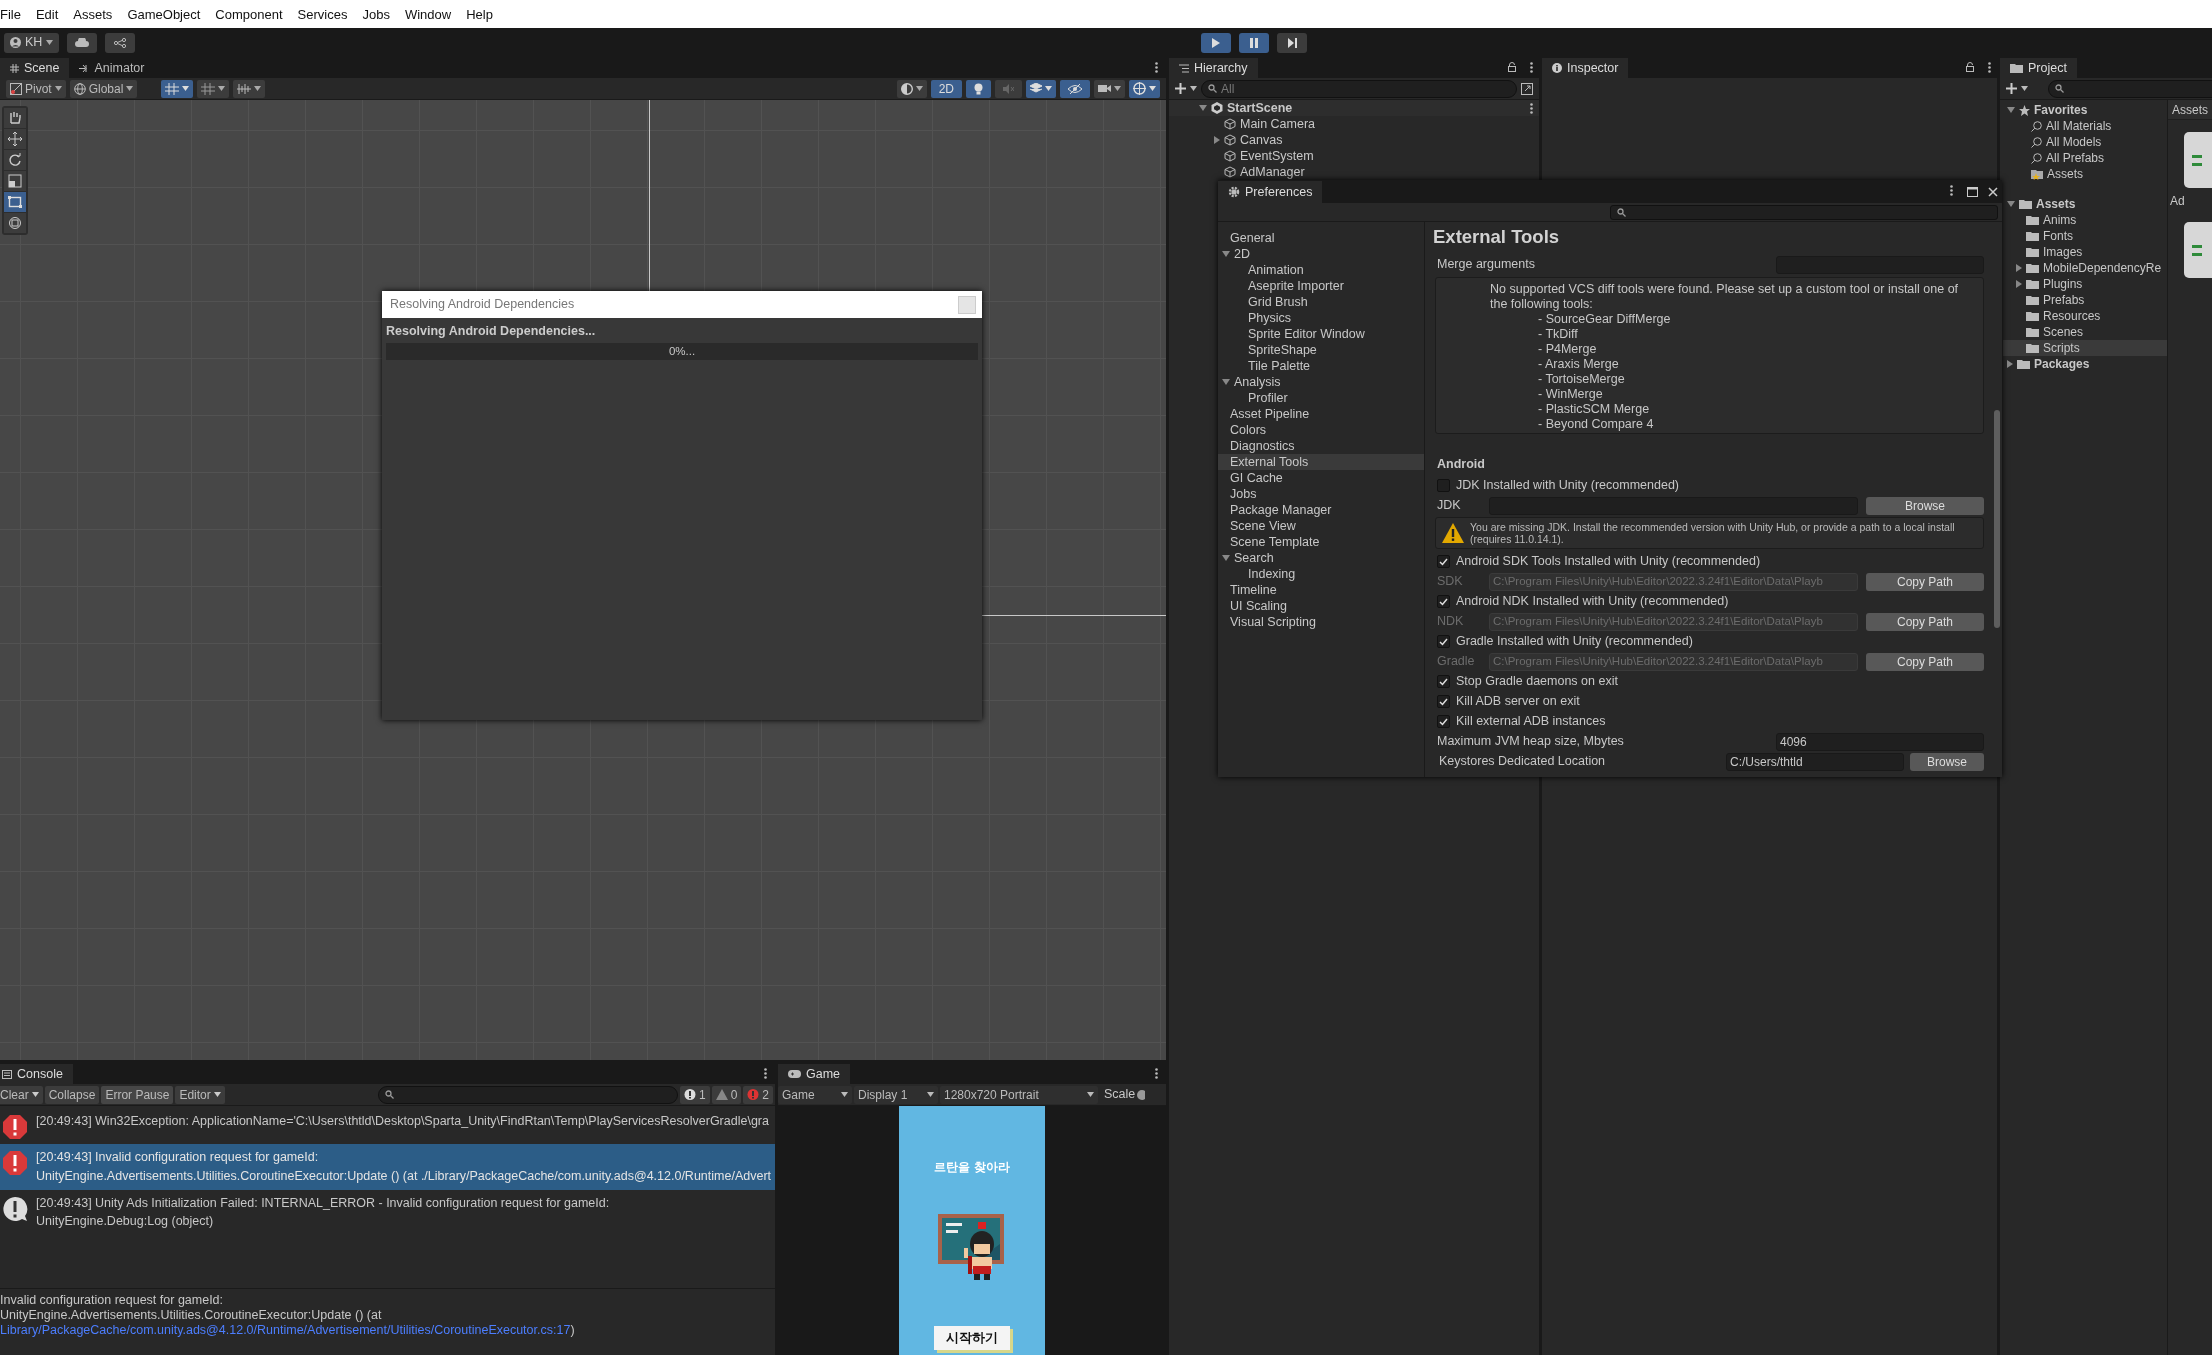 The image size is (2212, 1355). Describe the element at coordinates (911, 88) in the screenshot. I see `shading-dropdown` at that location.